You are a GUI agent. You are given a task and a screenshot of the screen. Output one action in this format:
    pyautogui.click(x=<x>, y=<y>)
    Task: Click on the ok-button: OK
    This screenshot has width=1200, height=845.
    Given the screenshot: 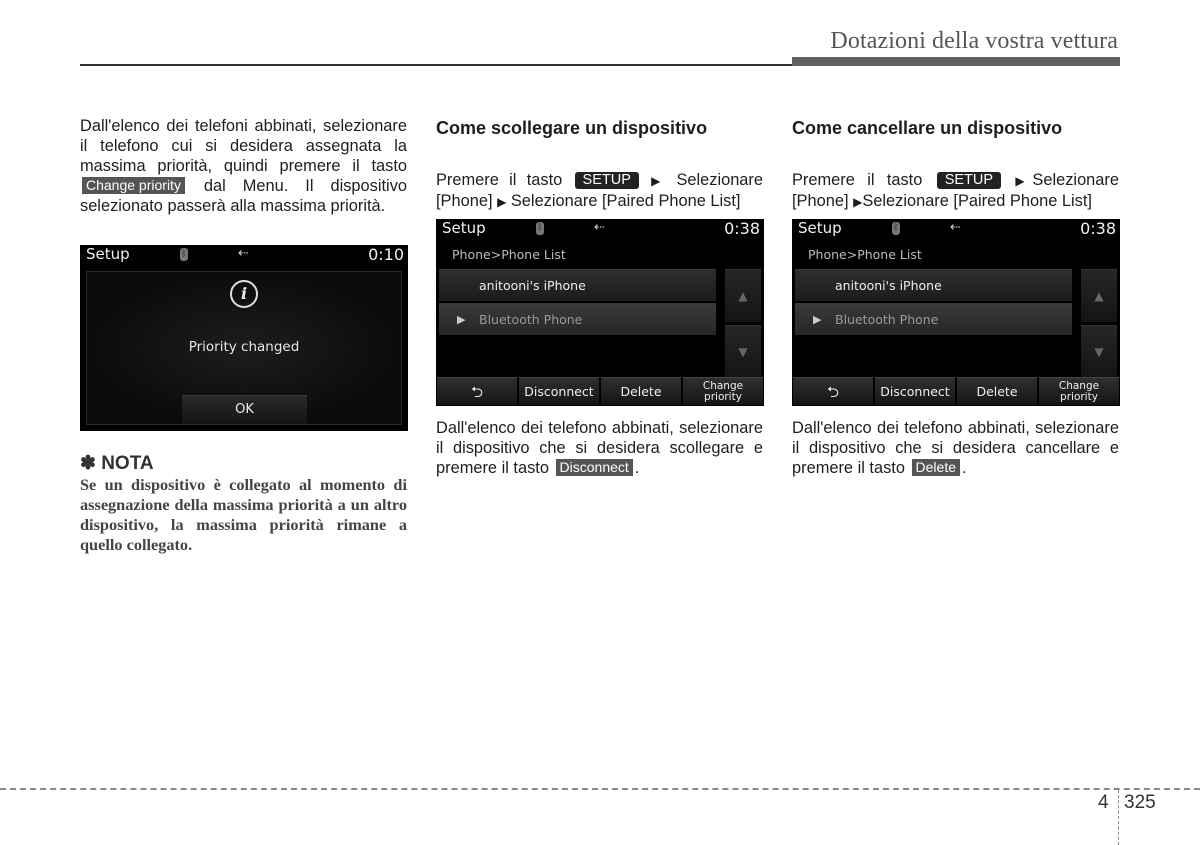 What is the action you would take?
    pyautogui.click(x=244, y=409)
    